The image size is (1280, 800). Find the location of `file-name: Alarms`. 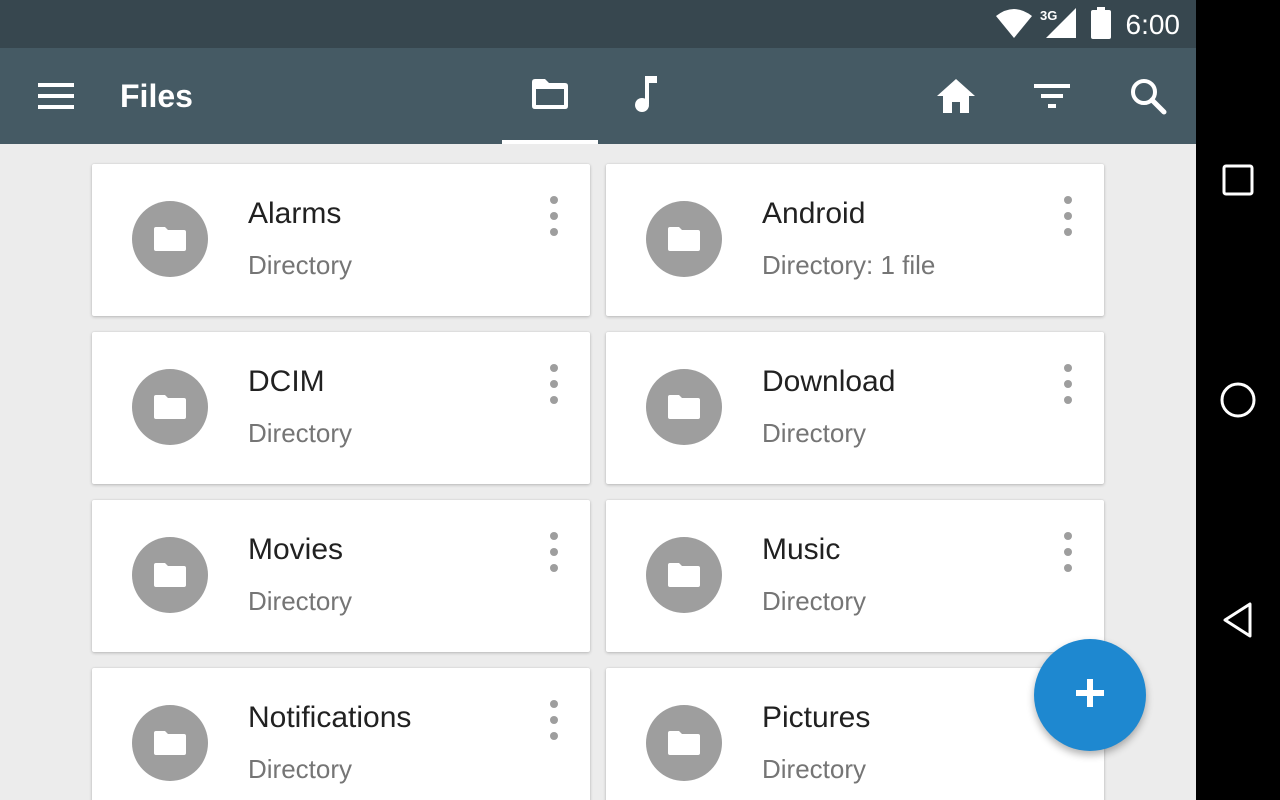

file-name: Alarms is located at coordinates (295, 213).